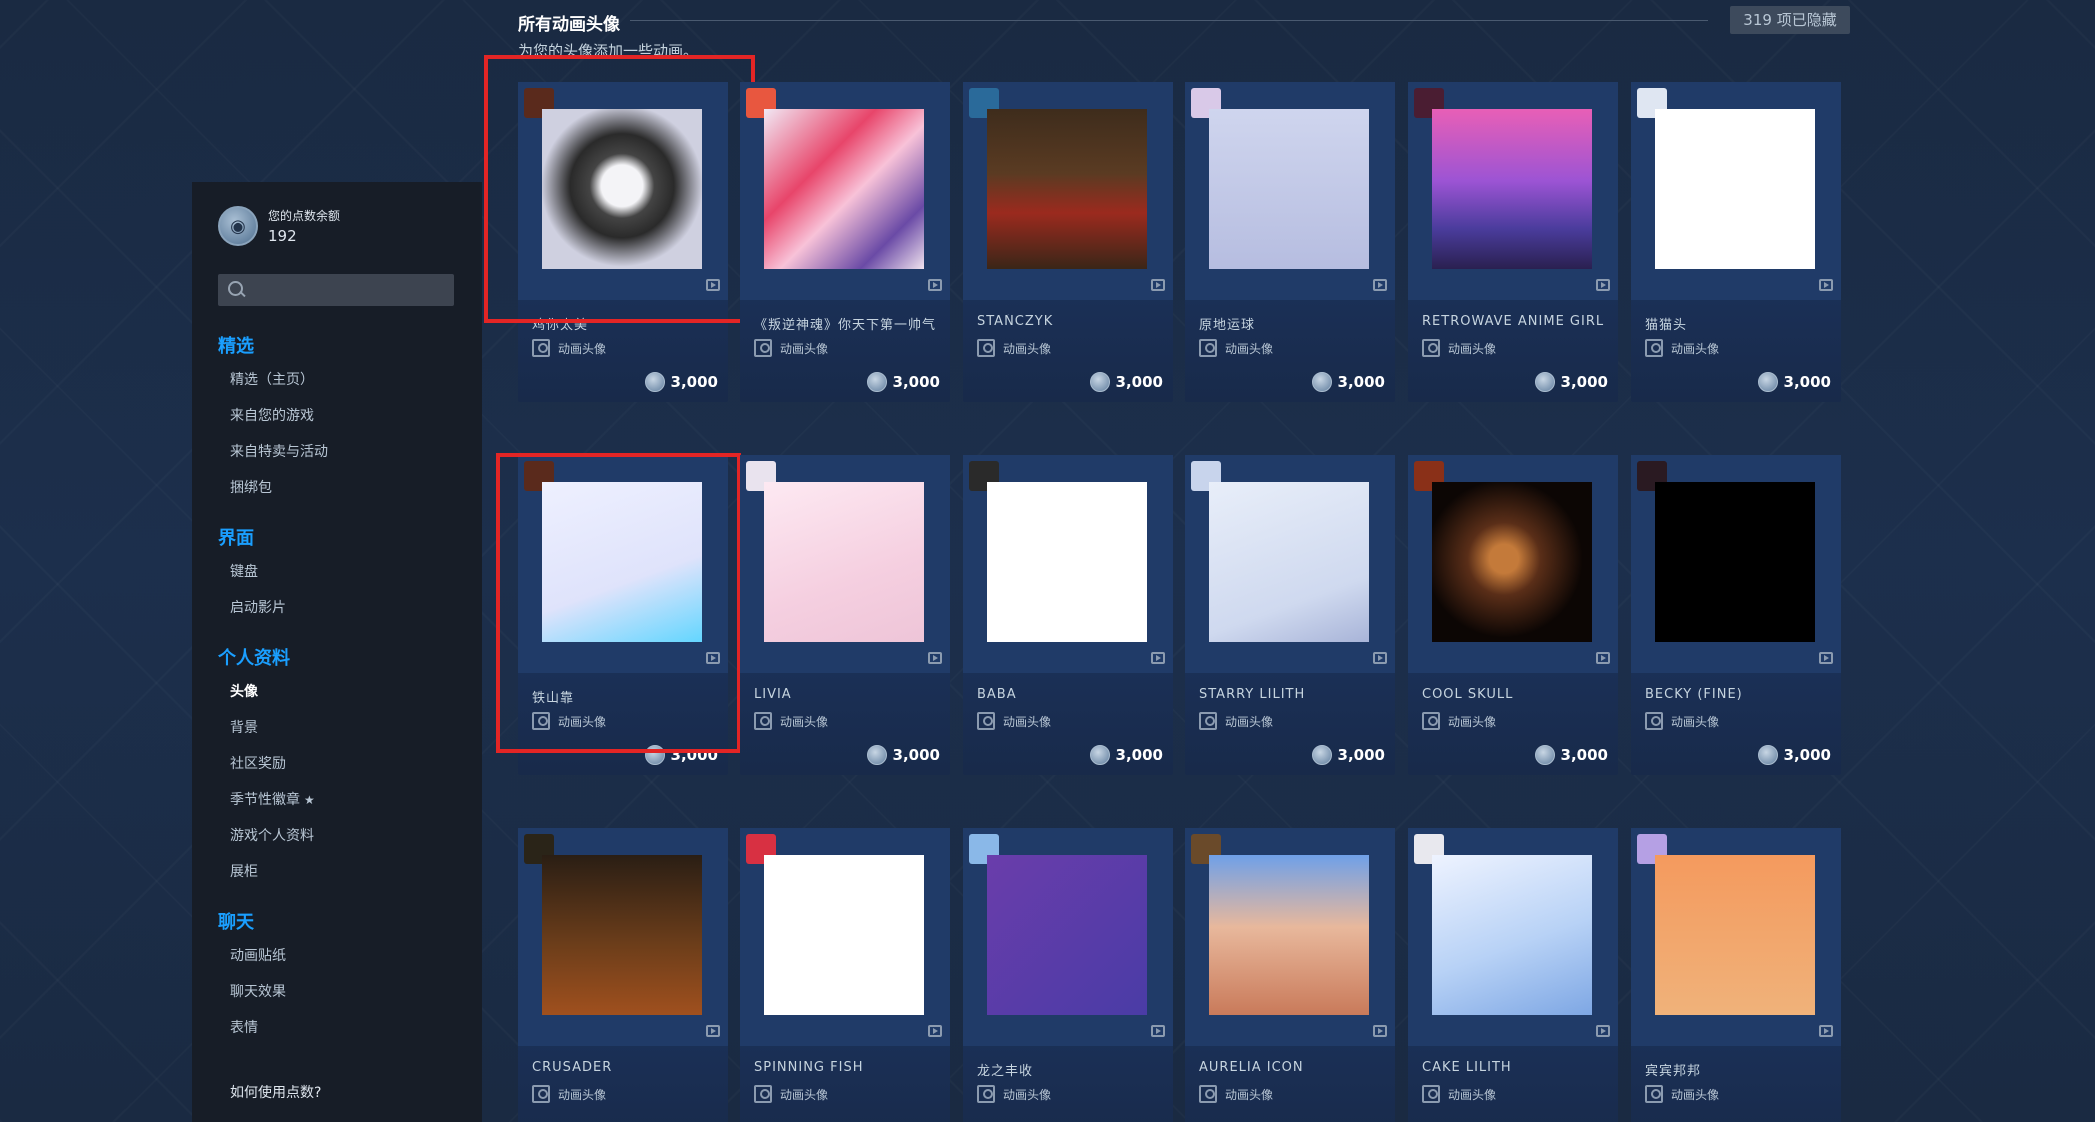 The height and width of the screenshot is (1122, 2095). Describe the element at coordinates (343, 416) in the screenshot. I see `sidebar-item-from-your-games: 来自您的游戏` at that location.